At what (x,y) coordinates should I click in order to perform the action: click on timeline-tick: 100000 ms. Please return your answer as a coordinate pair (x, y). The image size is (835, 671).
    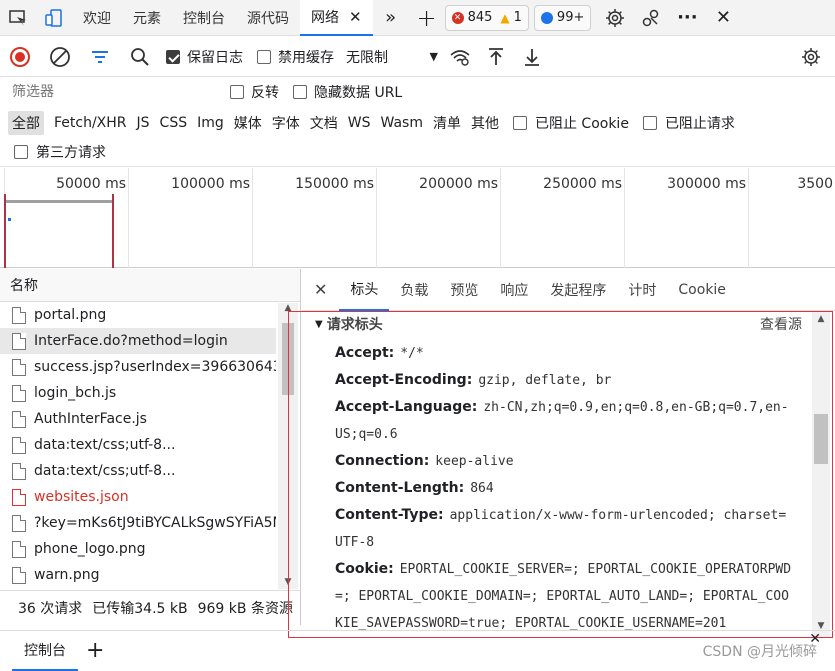
    Looking at the image, I should click on (190, 218).